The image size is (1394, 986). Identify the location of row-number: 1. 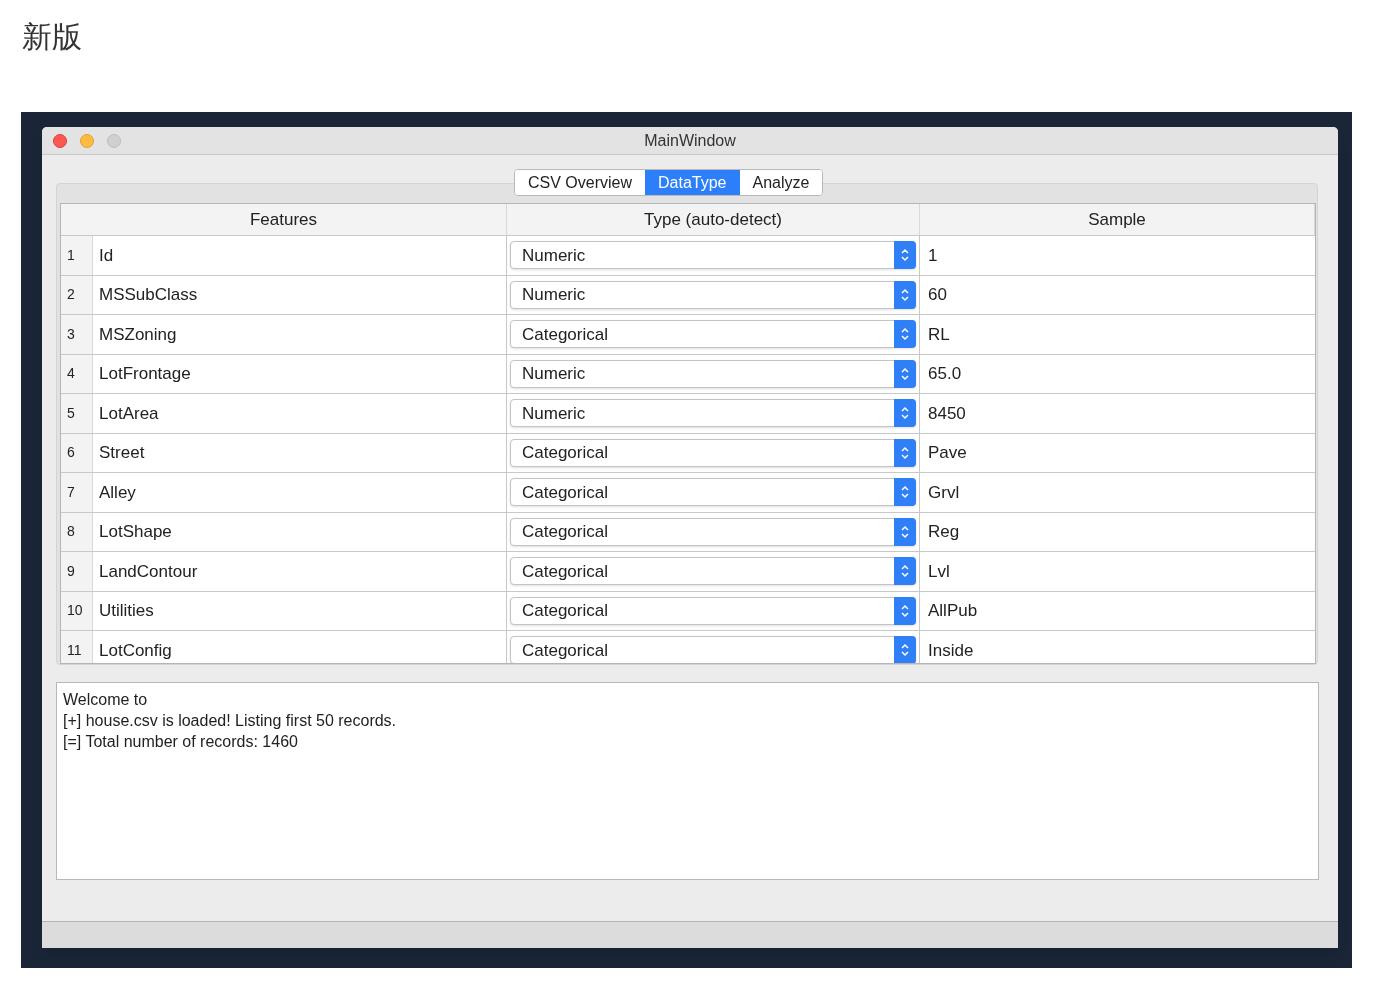
(71, 255).